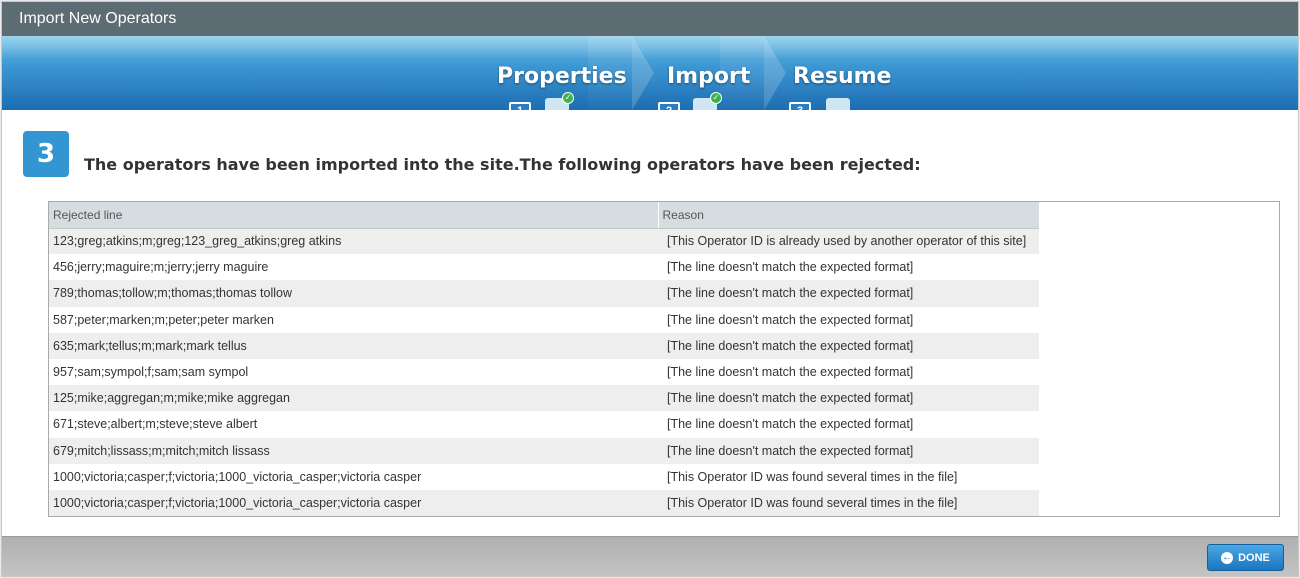 This screenshot has height=578, width=1300. I want to click on rejected-line-cell: 789;thomas;tollow;m;thomas;thomas tollow, so click(353, 293).